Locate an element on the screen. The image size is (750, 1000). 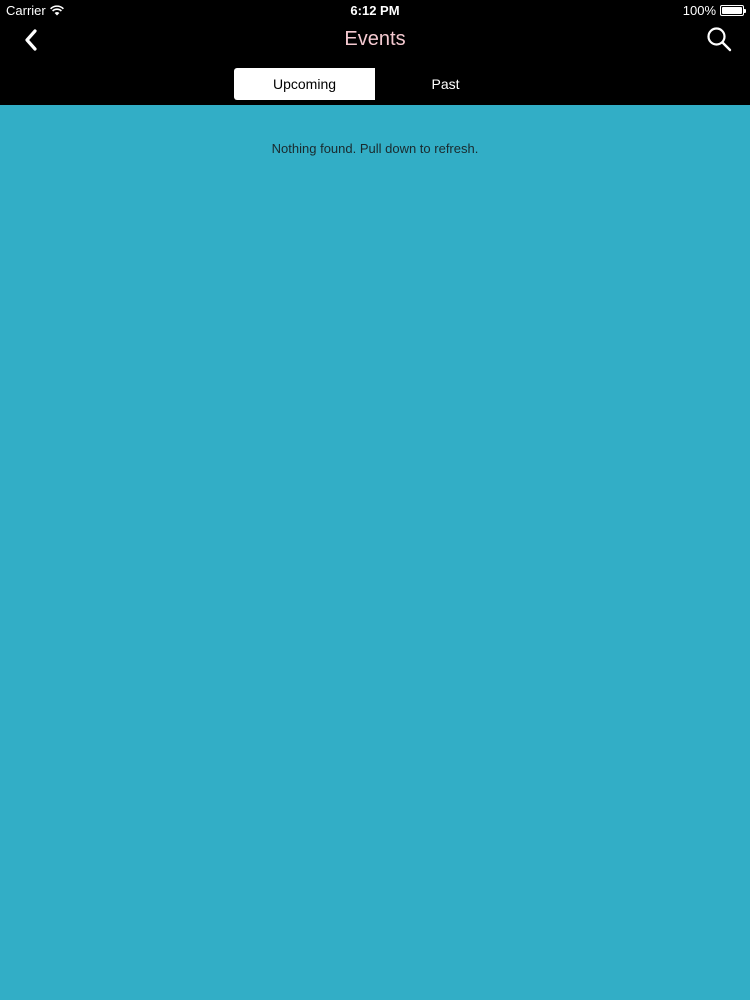
status-bar: Carrier 6:12 PM 100% is located at coordinates (375, 10).